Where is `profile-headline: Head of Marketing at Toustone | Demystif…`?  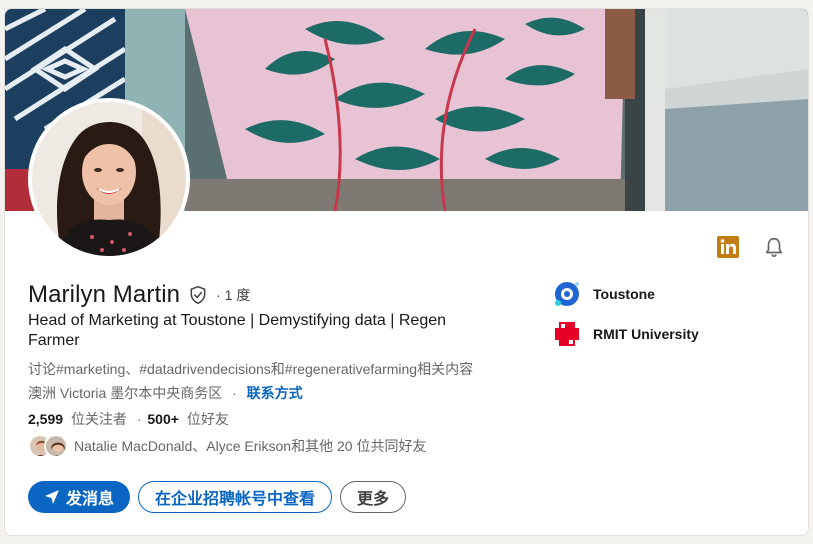
profile-headline: Head of Marketing at Toustone | Demystif… is located at coordinates (237, 330).